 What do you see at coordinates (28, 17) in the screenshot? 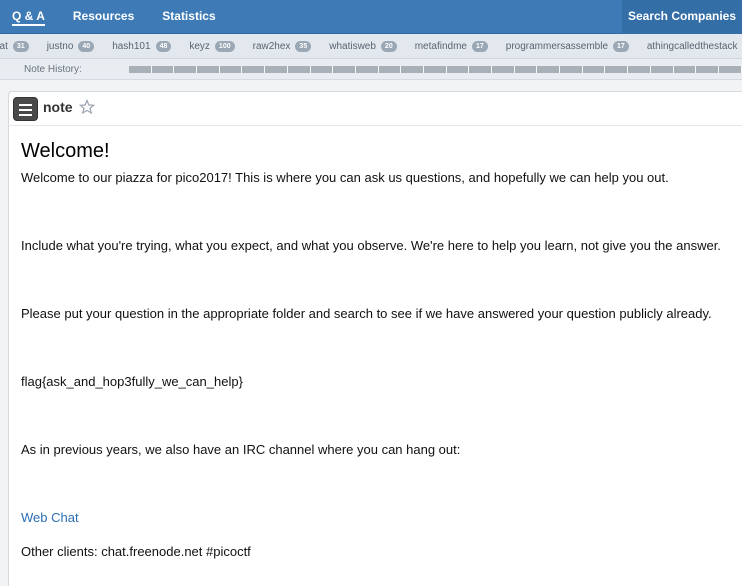
I see `nav-qa-tab: Q & A` at bounding box center [28, 17].